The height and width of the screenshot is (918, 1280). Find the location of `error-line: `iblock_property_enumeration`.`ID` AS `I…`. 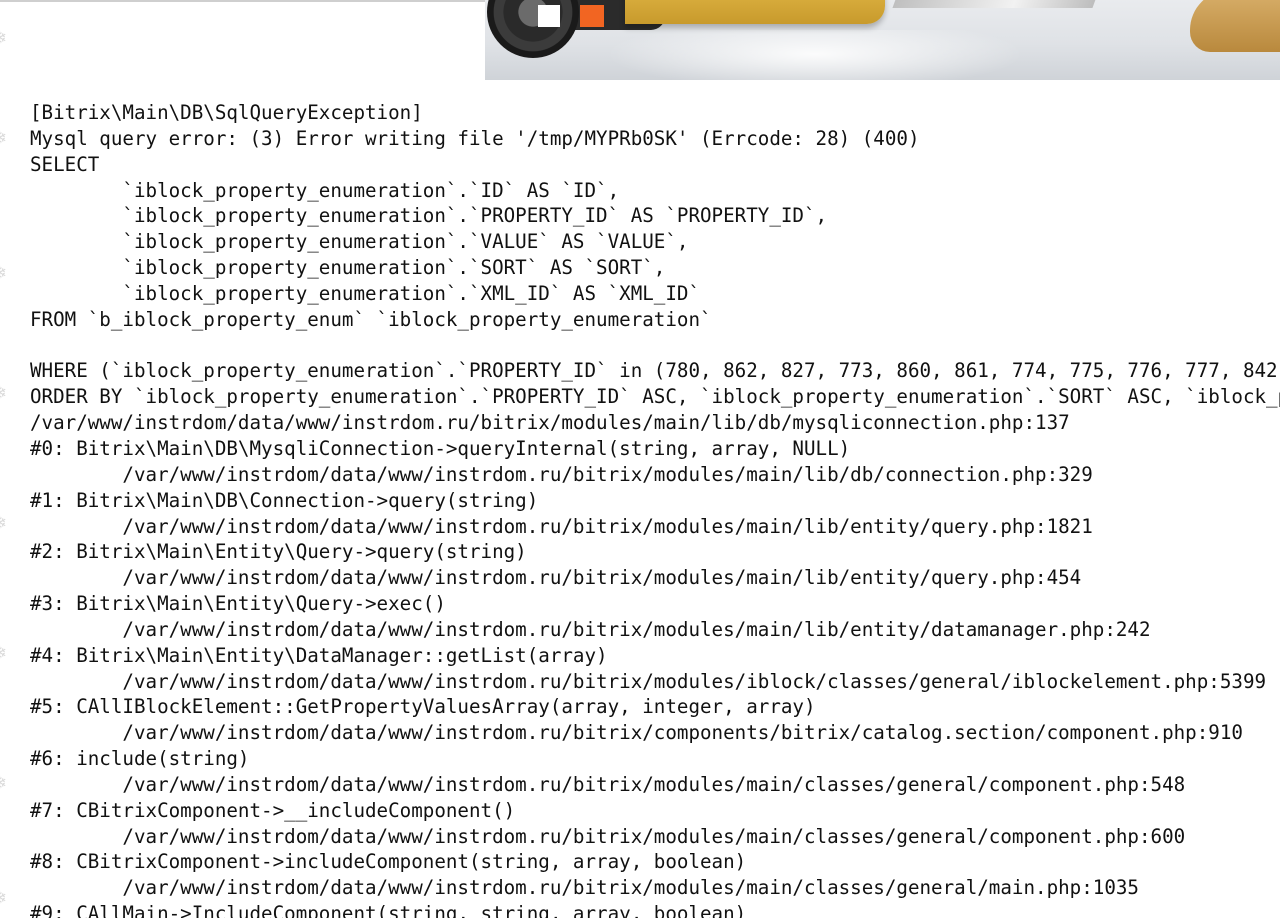

error-line: `iblock_property_enumeration`.`ID` AS `I… is located at coordinates (325, 190).